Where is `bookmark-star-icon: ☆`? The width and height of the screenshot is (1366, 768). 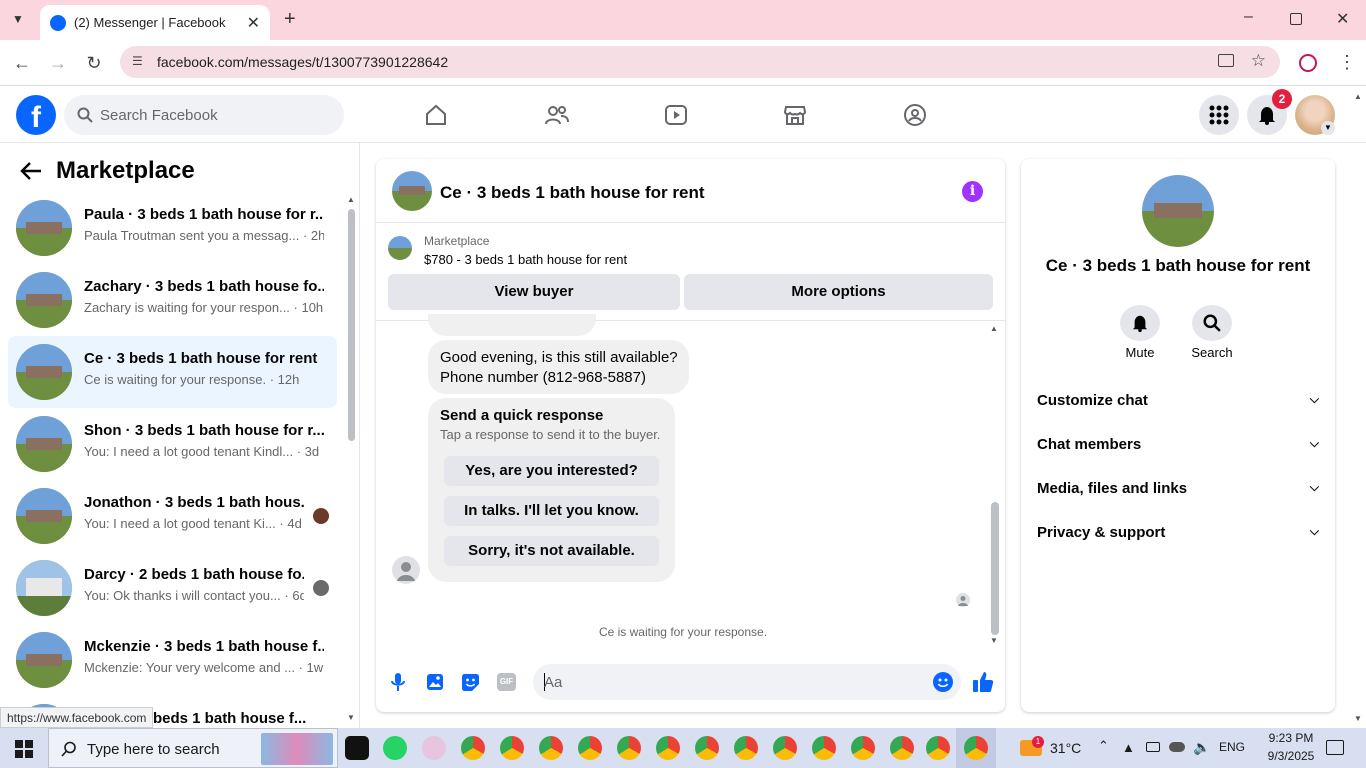 bookmark-star-icon: ☆ is located at coordinates (1258, 61).